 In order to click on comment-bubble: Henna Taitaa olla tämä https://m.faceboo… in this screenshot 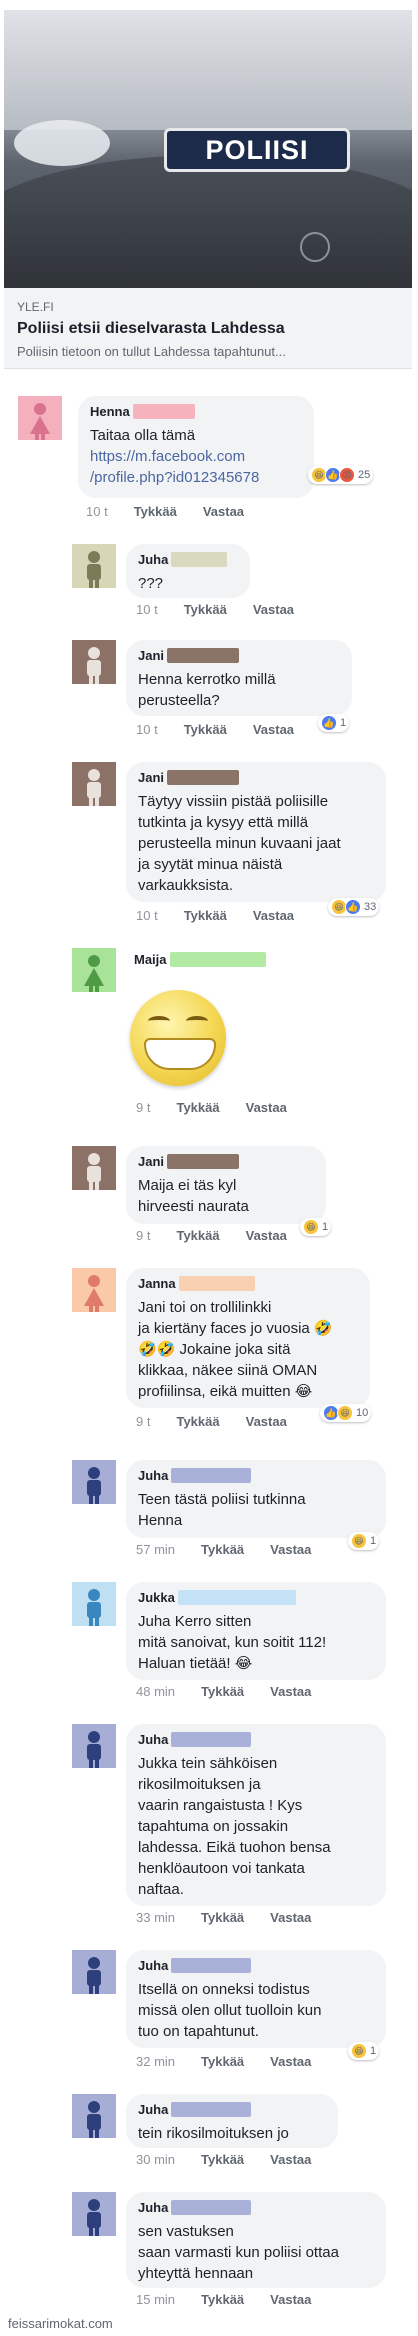, I will do `click(196, 447)`.